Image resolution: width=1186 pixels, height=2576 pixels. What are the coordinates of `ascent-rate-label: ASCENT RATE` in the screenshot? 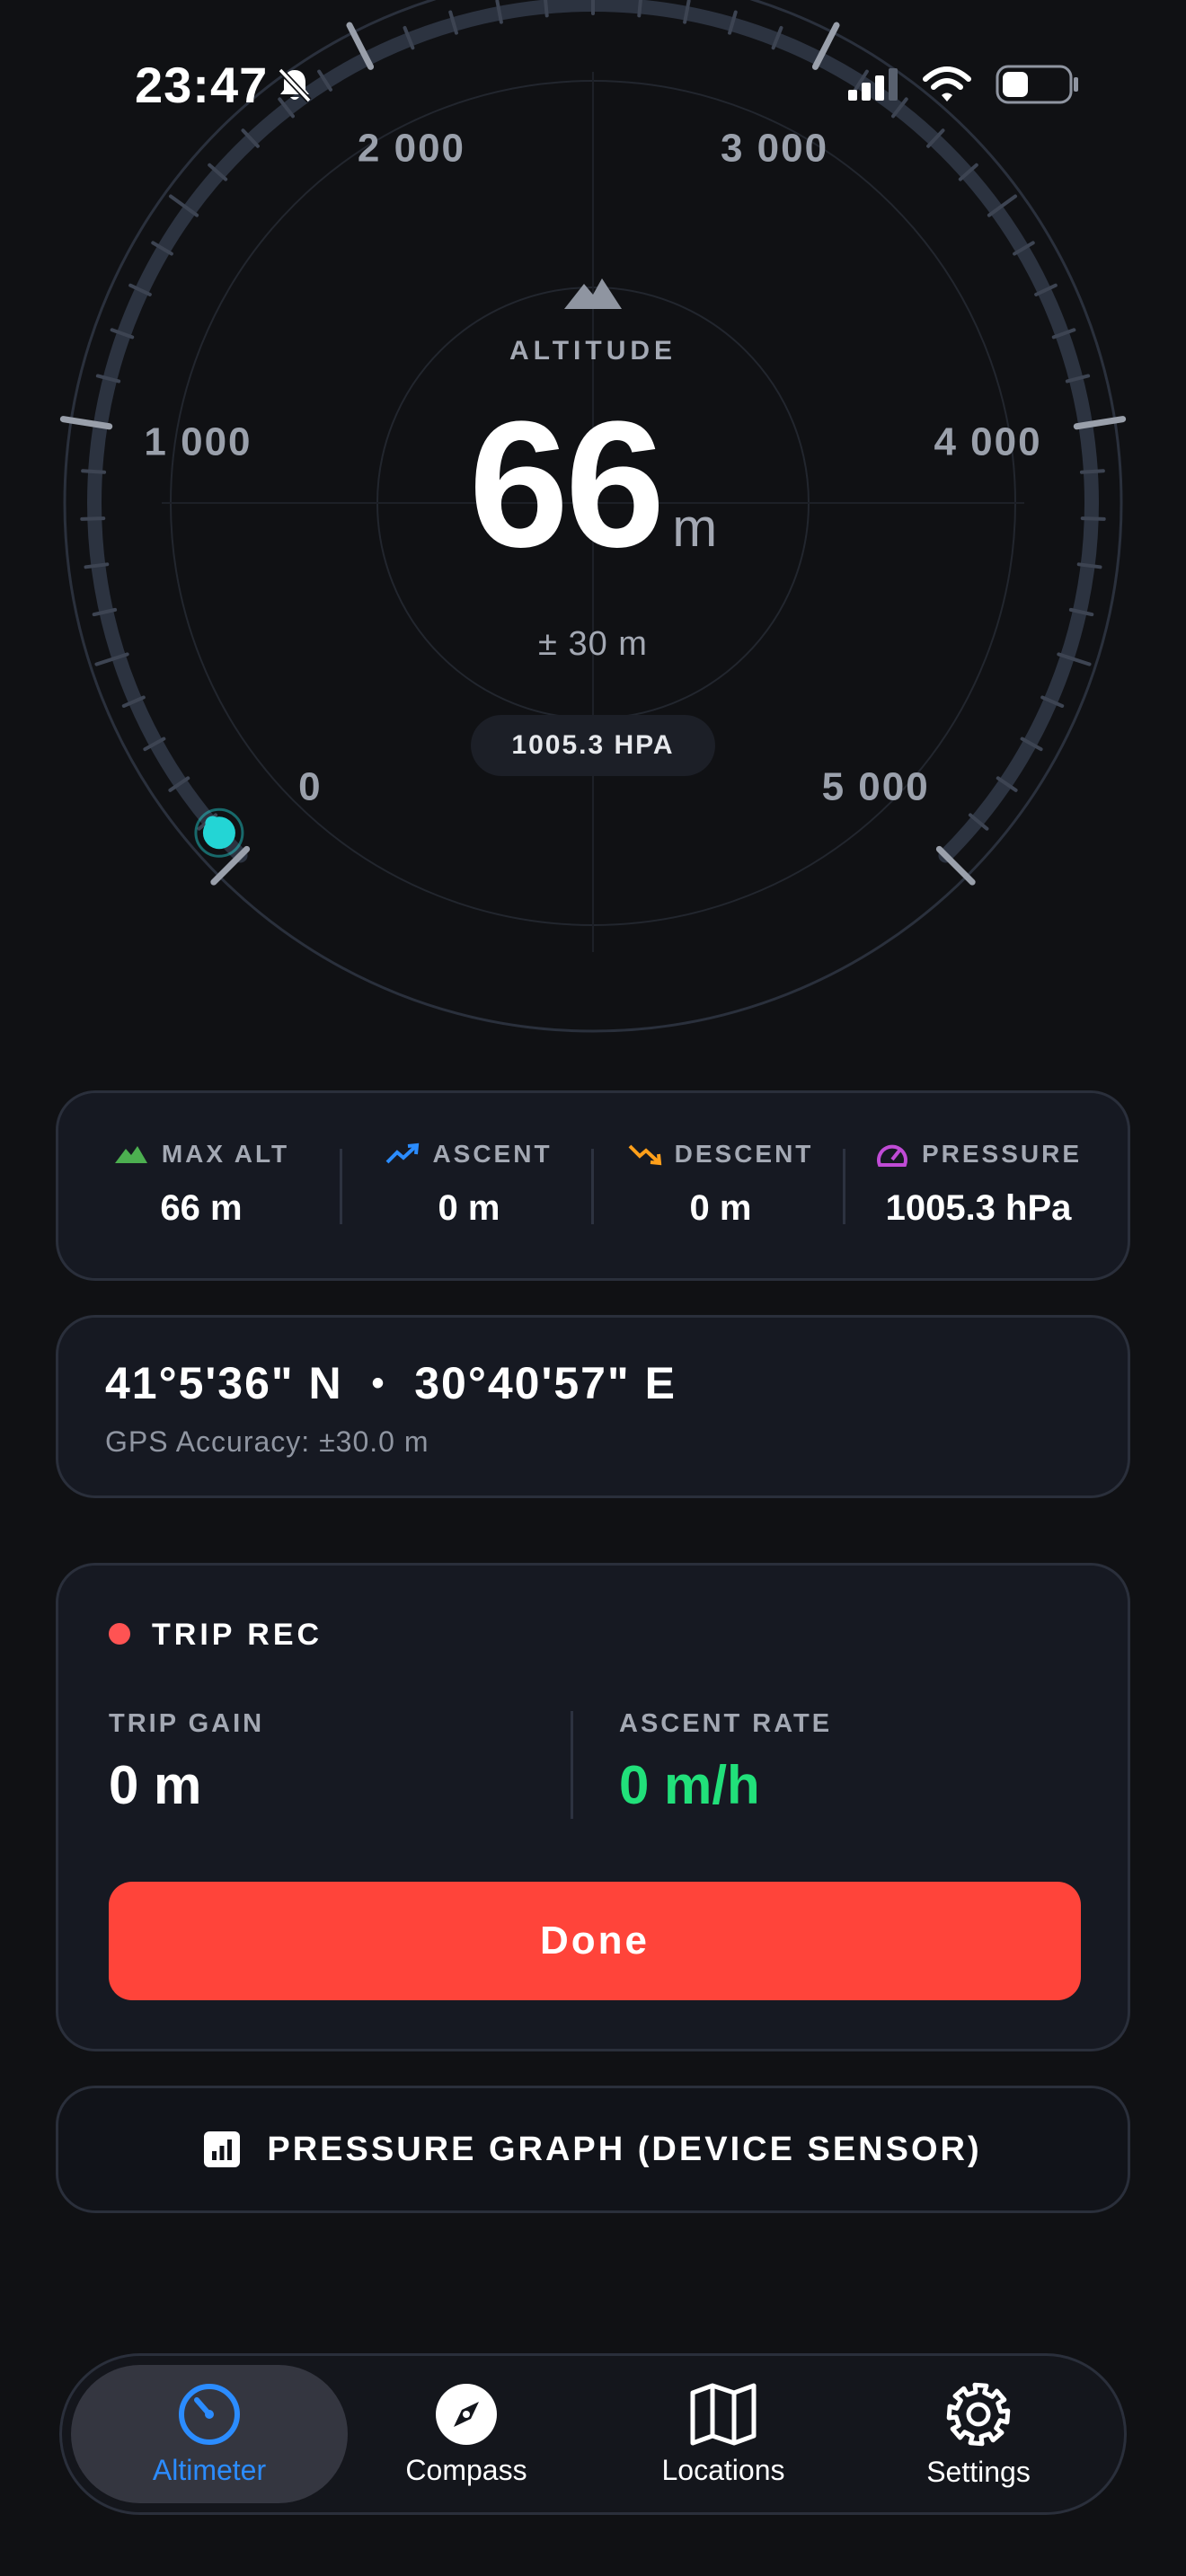 It's located at (726, 1723).